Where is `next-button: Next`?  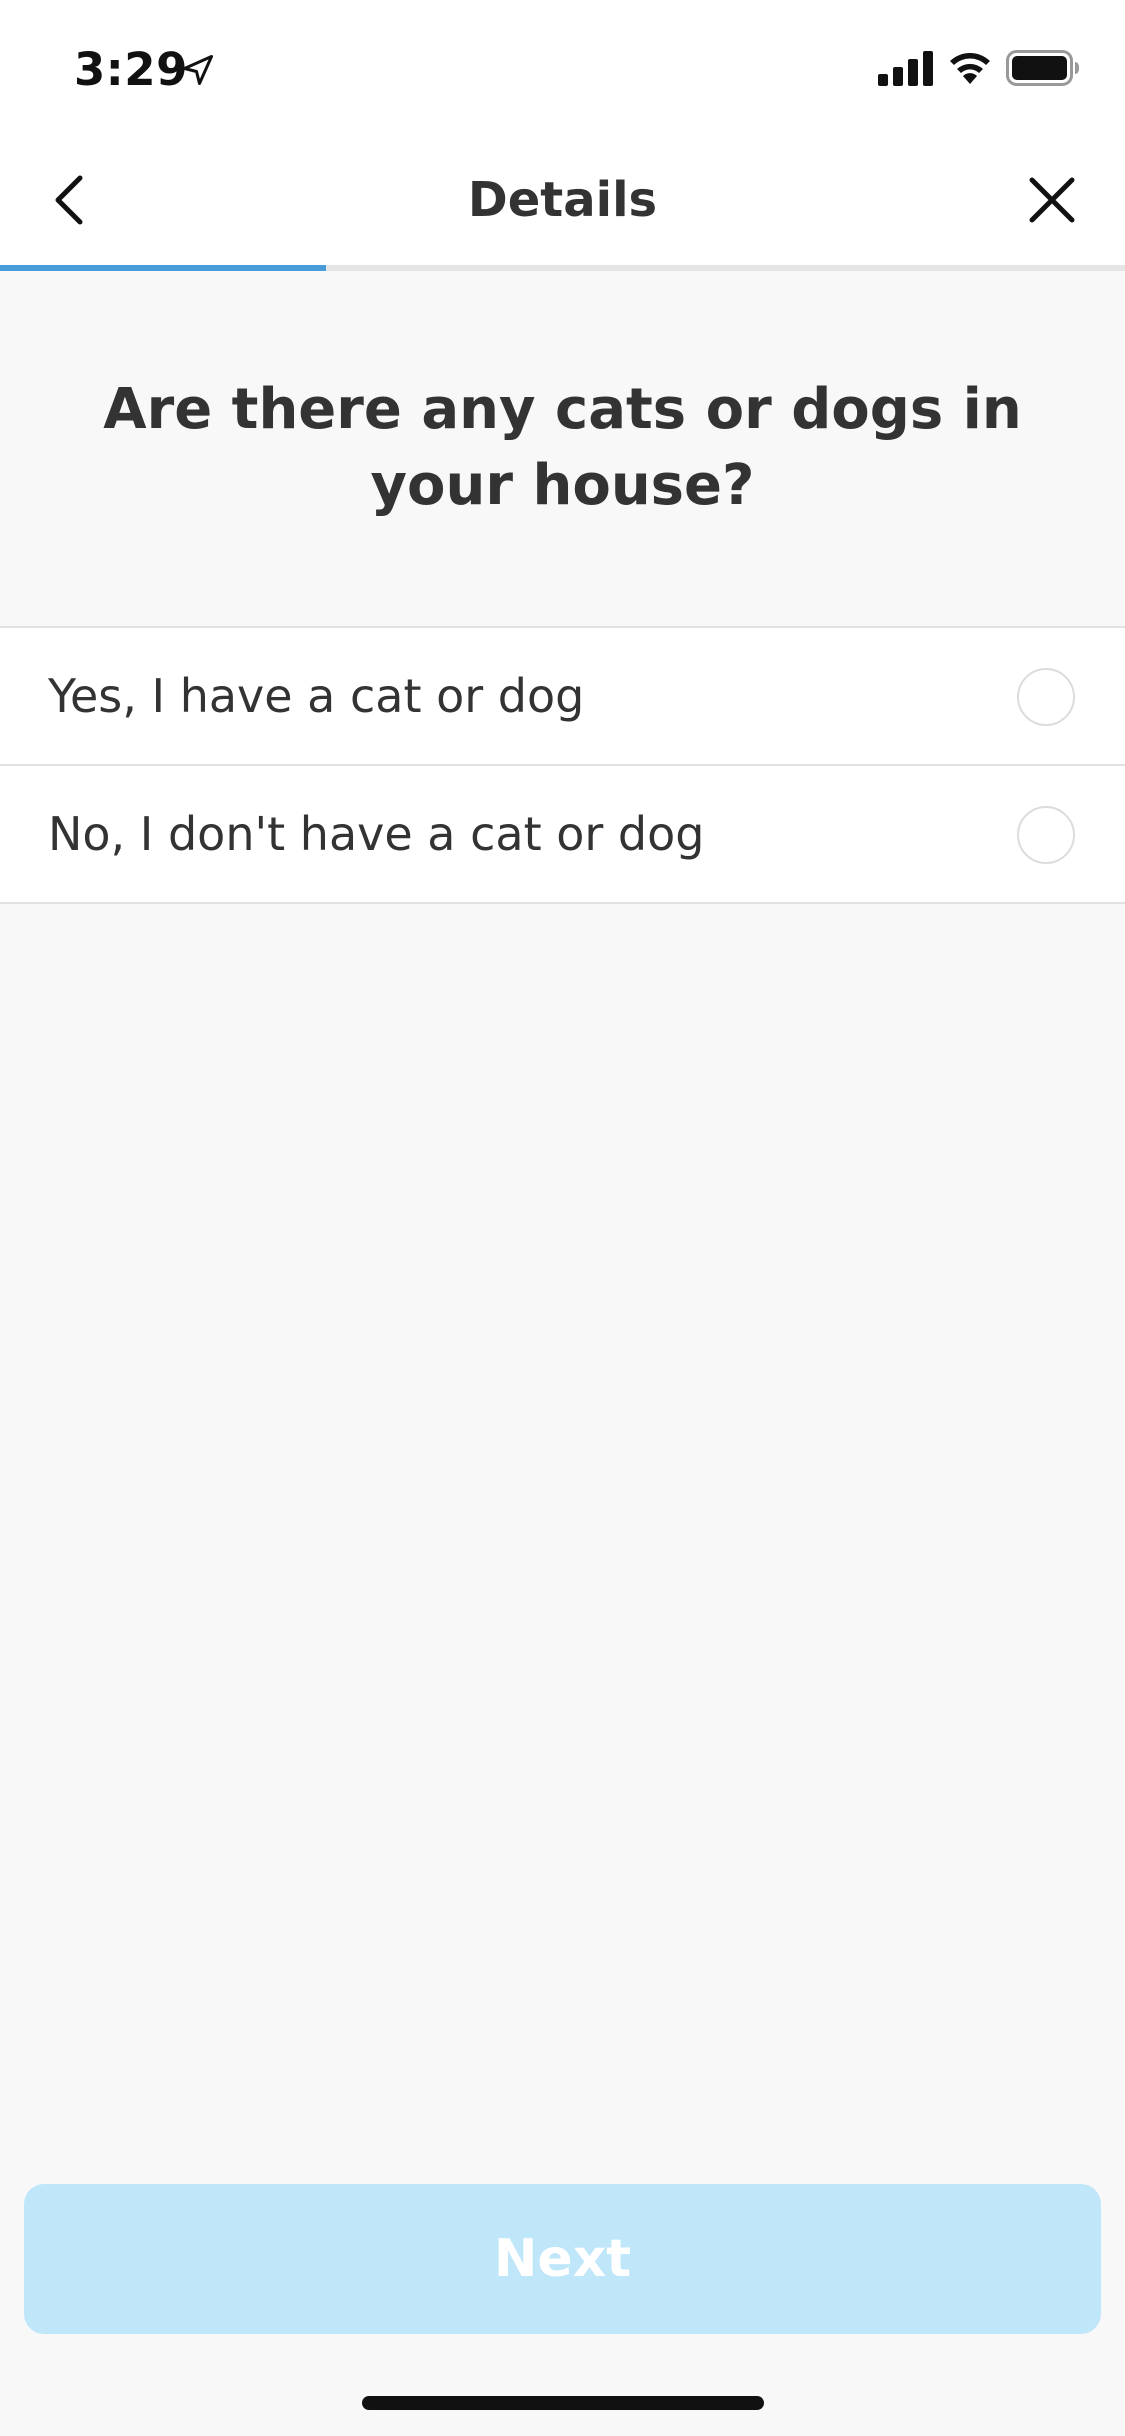 next-button: Next is located at coordinates (562, 2259).